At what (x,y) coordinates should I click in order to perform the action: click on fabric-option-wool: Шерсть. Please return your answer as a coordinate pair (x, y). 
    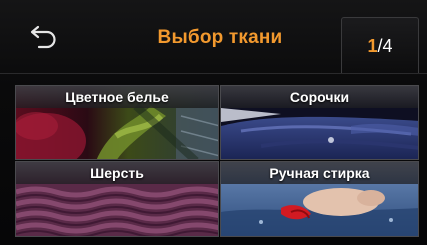
    Looking at the image, I should click on (117, 199).